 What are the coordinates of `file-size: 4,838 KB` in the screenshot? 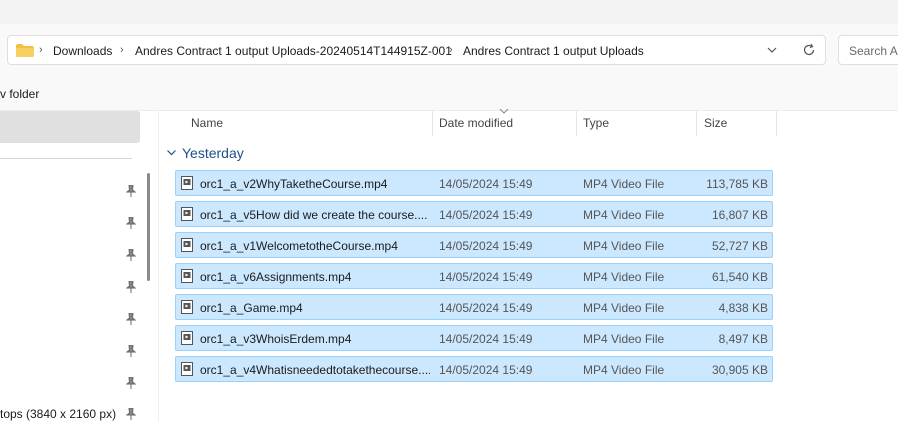 It's located at (743, 308).